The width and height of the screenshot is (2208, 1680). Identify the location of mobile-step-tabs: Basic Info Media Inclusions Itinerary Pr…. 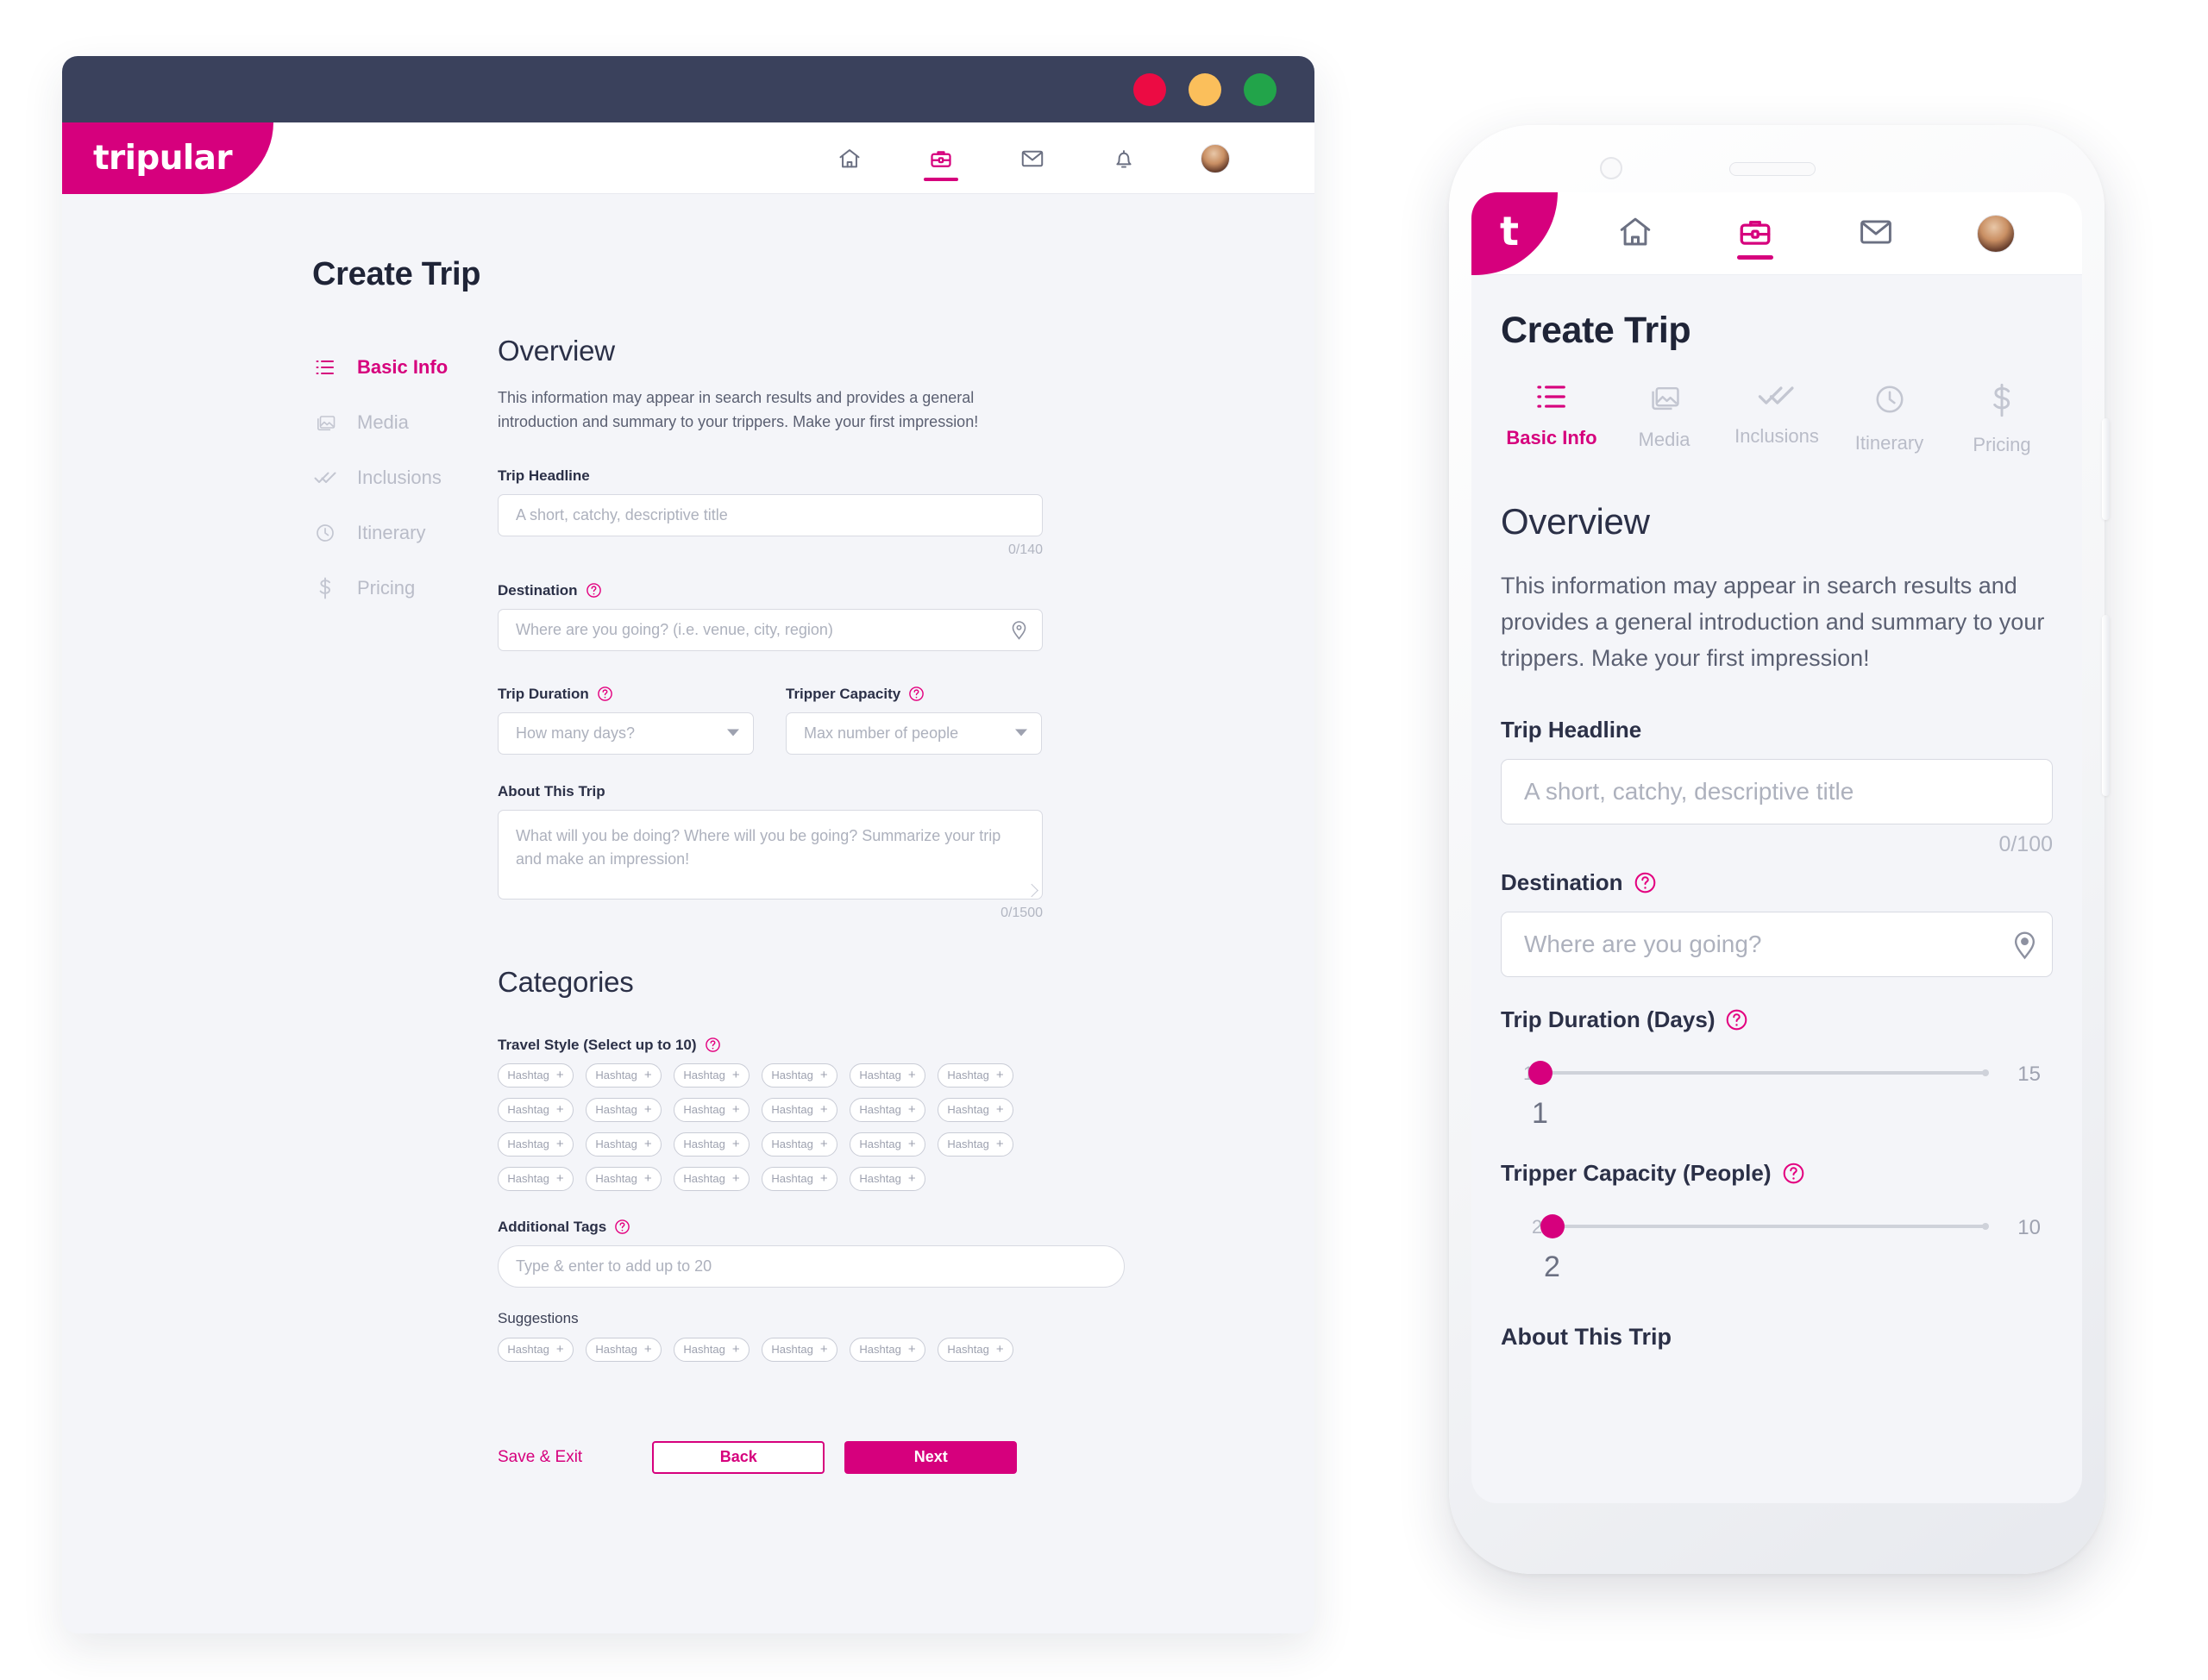
(1777, 419).